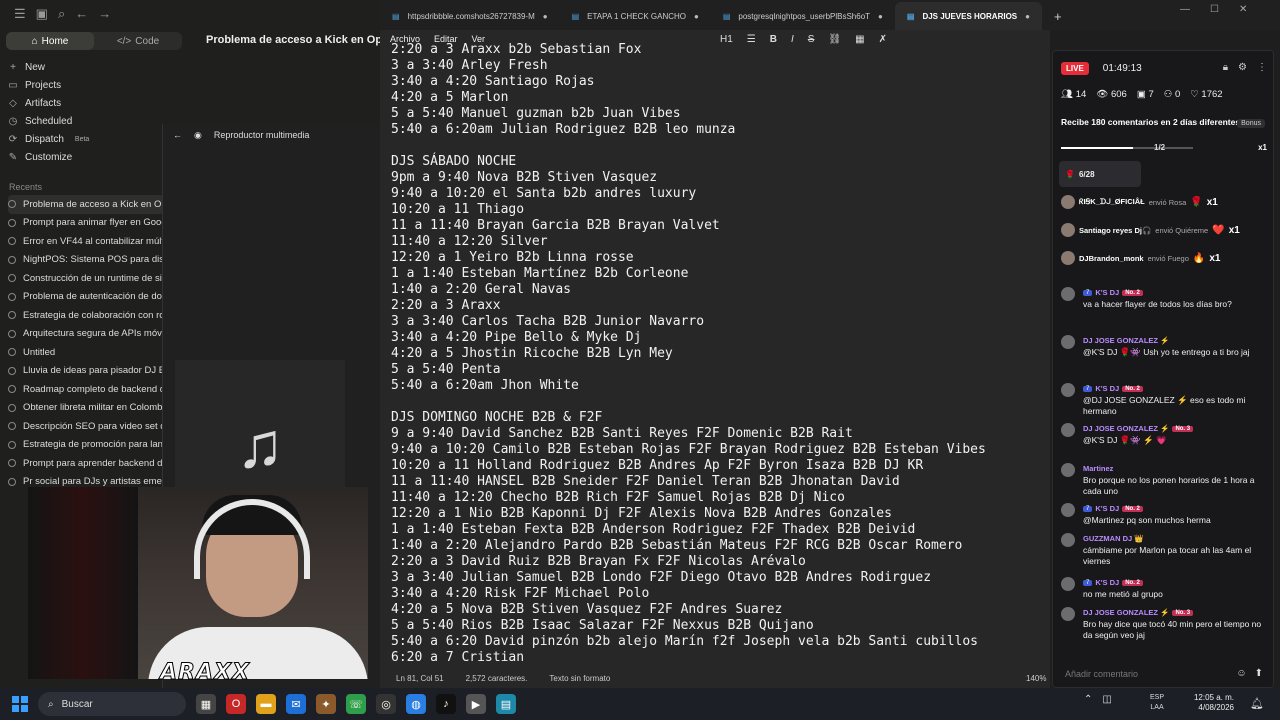  What do you see at coordinates (446, 369) in the screenshot?
I see `editor-line: 5 a 5:40 Penta` at bounding box center [446, 369].